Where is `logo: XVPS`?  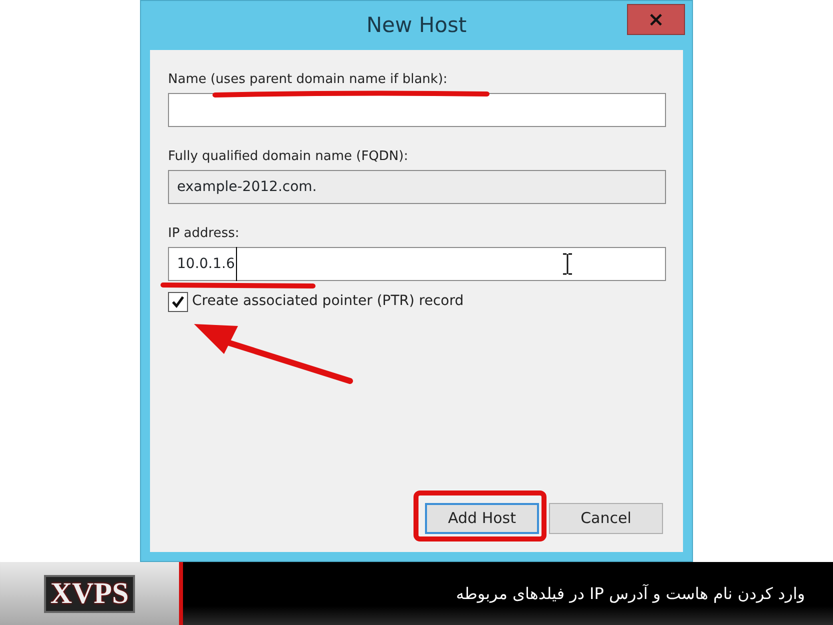
logo: XVPS is located at coordinates (89, 593).